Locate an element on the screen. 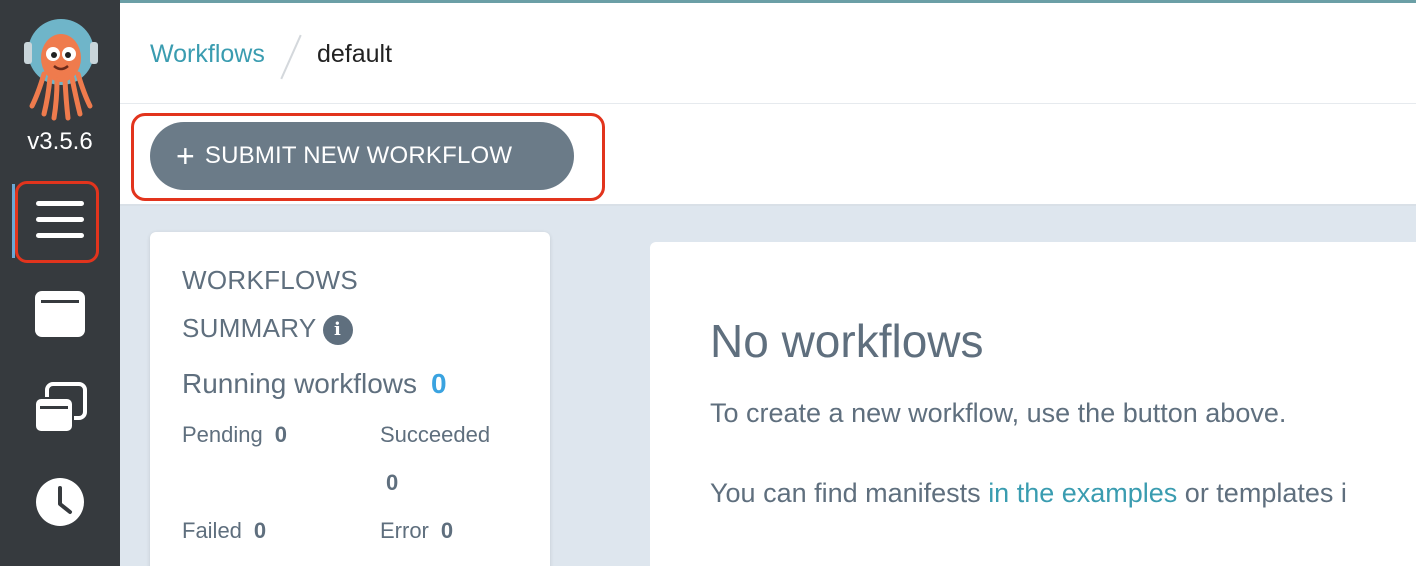 The image size is (1416, 566). running-workflows: Running workflows 0 is located at coordinates (314, 384).